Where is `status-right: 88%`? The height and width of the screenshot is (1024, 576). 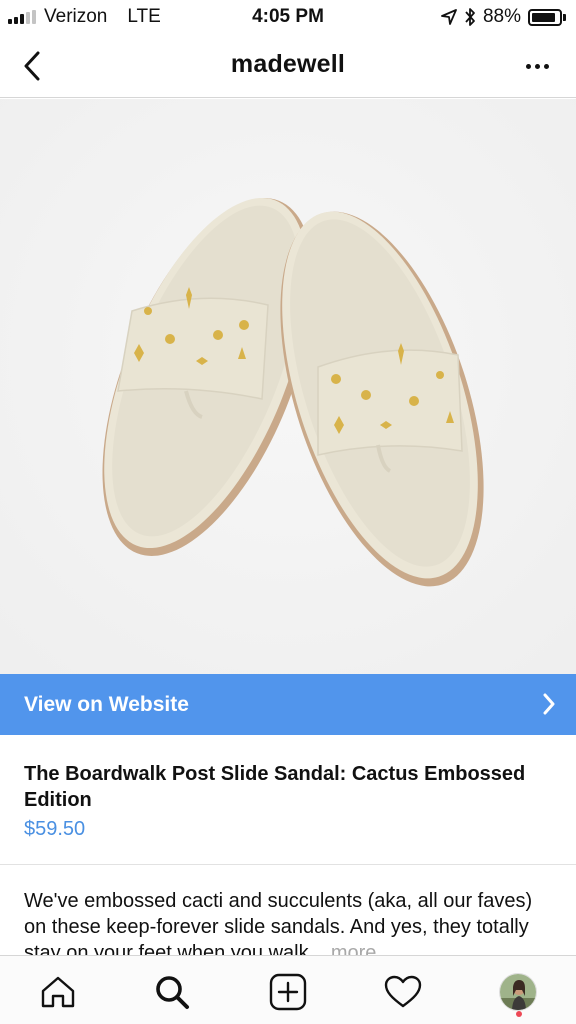 status-right: 88% is located at coordinates (503, 17).